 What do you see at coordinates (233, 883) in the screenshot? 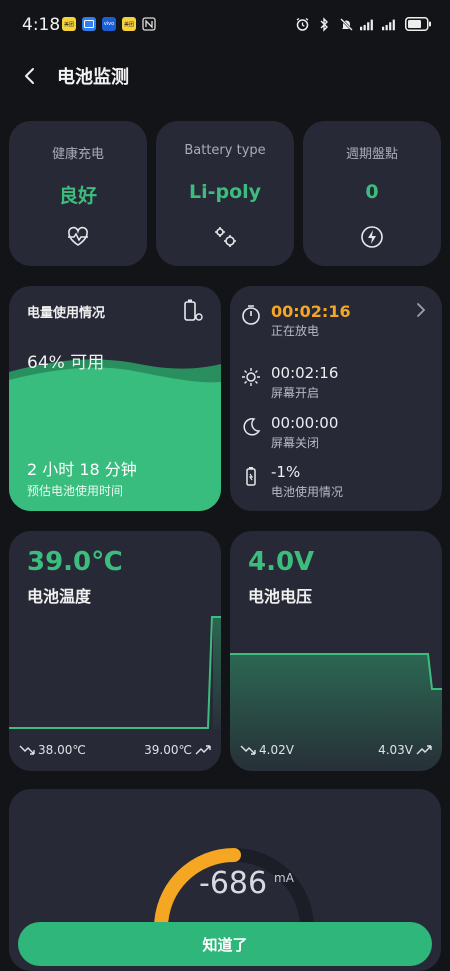
I see `current-value: -686` at bounding box center [233, 883].